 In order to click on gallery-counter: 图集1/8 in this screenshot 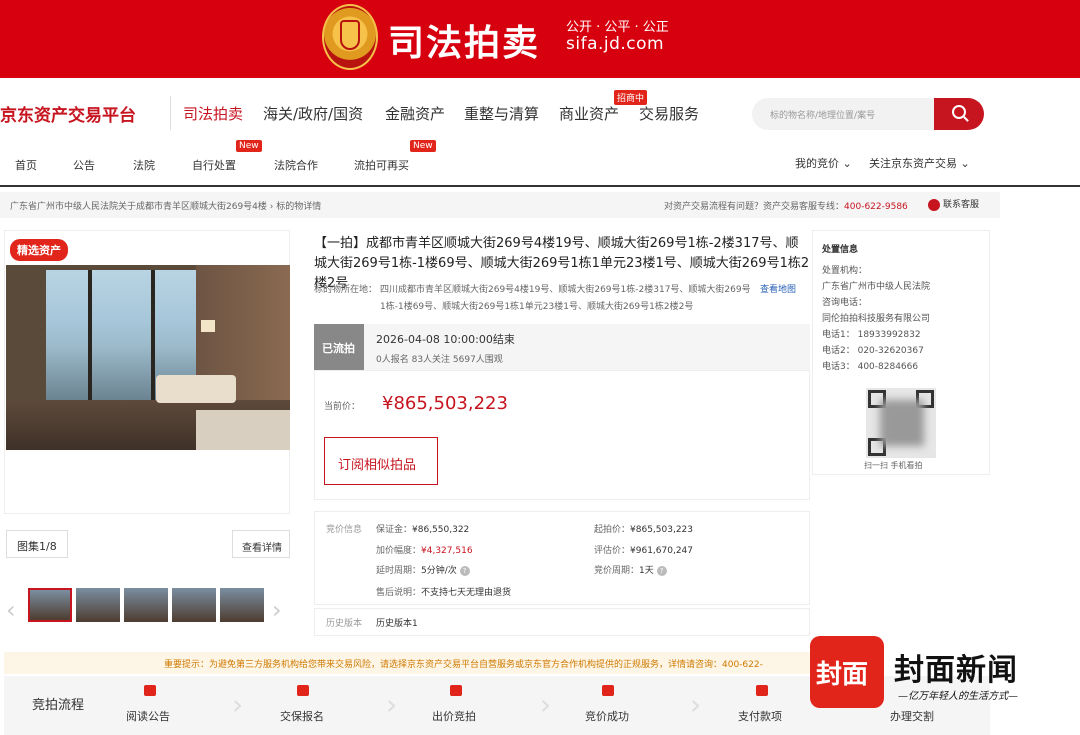, I will do `click(37, 544)`.